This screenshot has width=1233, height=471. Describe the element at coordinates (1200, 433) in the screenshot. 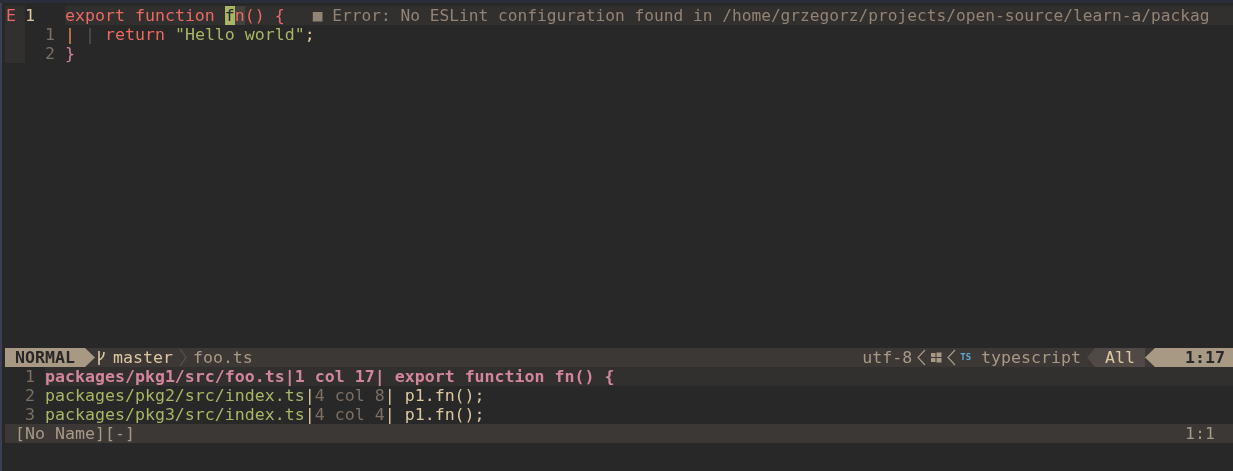

I see `cursor-position: 1:1` at that location.